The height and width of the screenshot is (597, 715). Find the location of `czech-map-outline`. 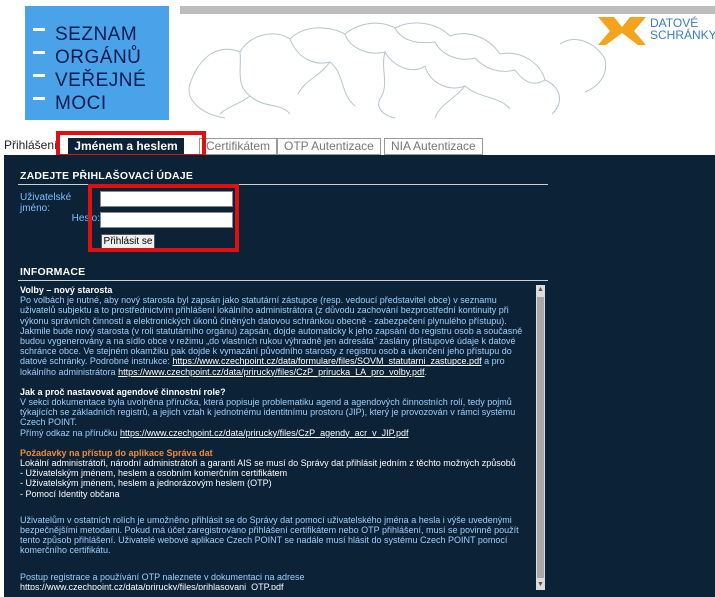

czech-map-outline is located at coordinates (397, 70).